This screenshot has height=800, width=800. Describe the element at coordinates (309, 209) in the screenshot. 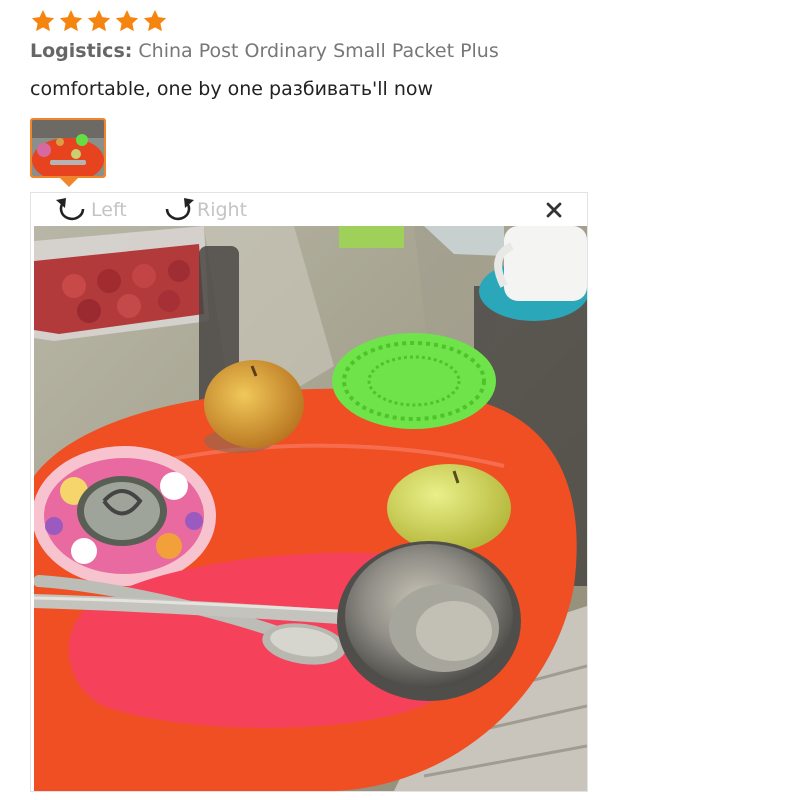

I see `viewer-toolbar: Left Right` at that location.